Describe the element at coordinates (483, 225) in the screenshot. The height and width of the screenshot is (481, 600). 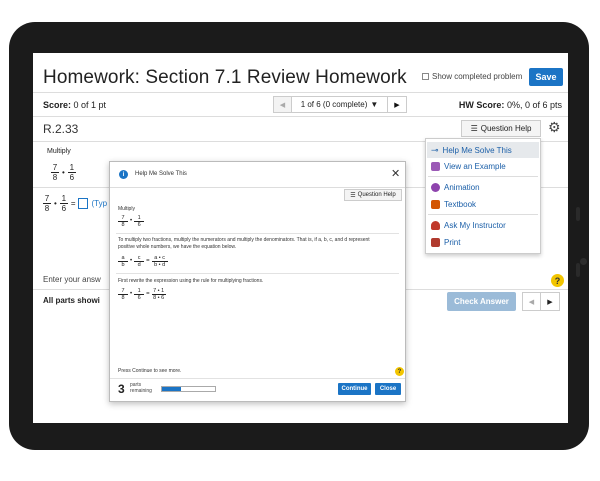
I see `menu-item-ask-instructor: Ask My Instructor` at that location.